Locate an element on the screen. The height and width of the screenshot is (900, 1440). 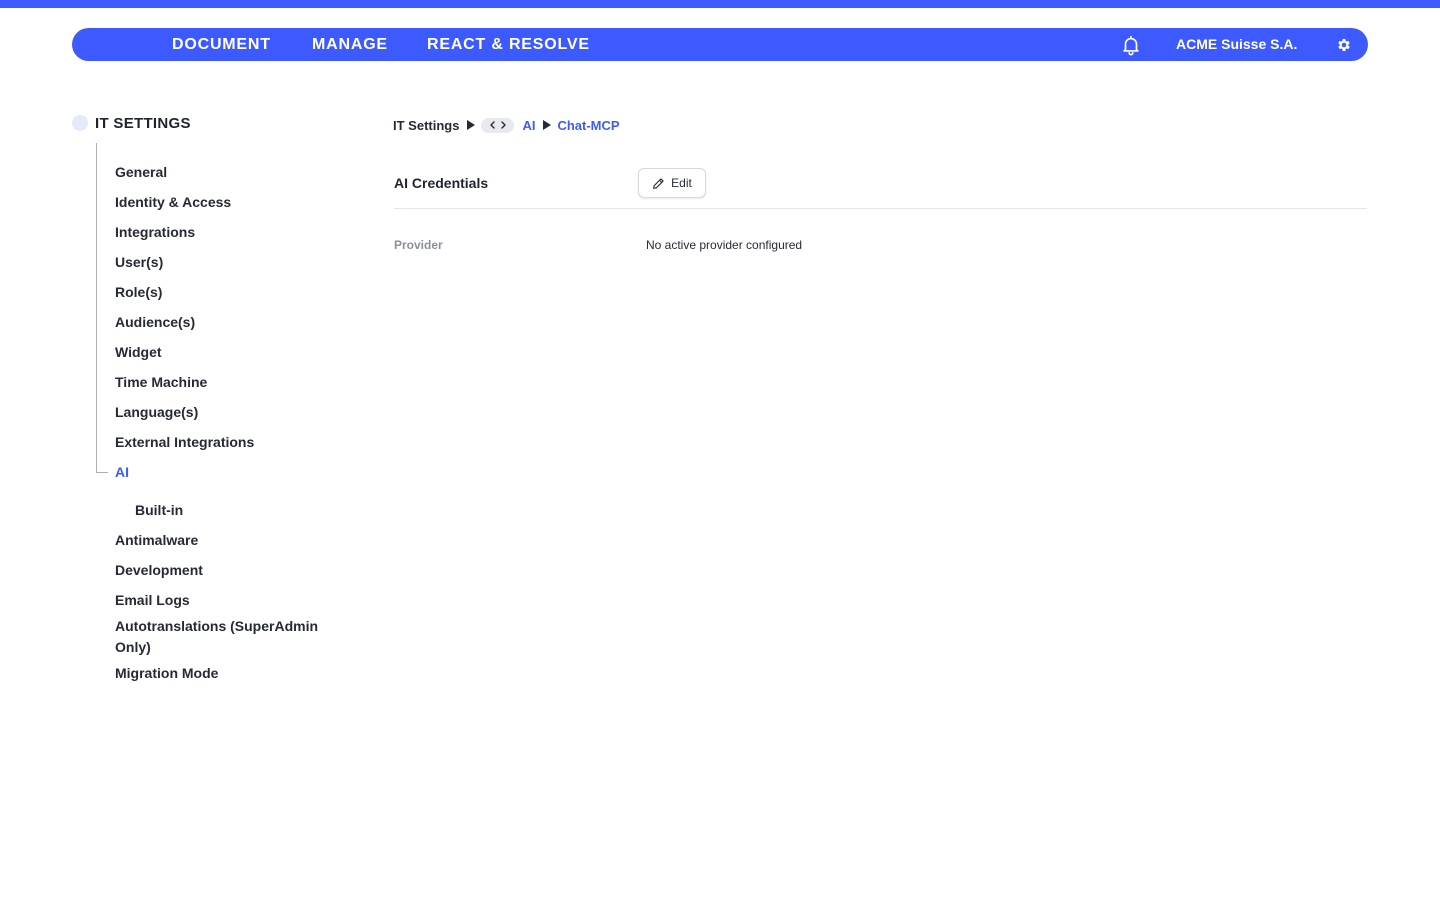
provider-label: Provider is located at coordinates (418, 245).